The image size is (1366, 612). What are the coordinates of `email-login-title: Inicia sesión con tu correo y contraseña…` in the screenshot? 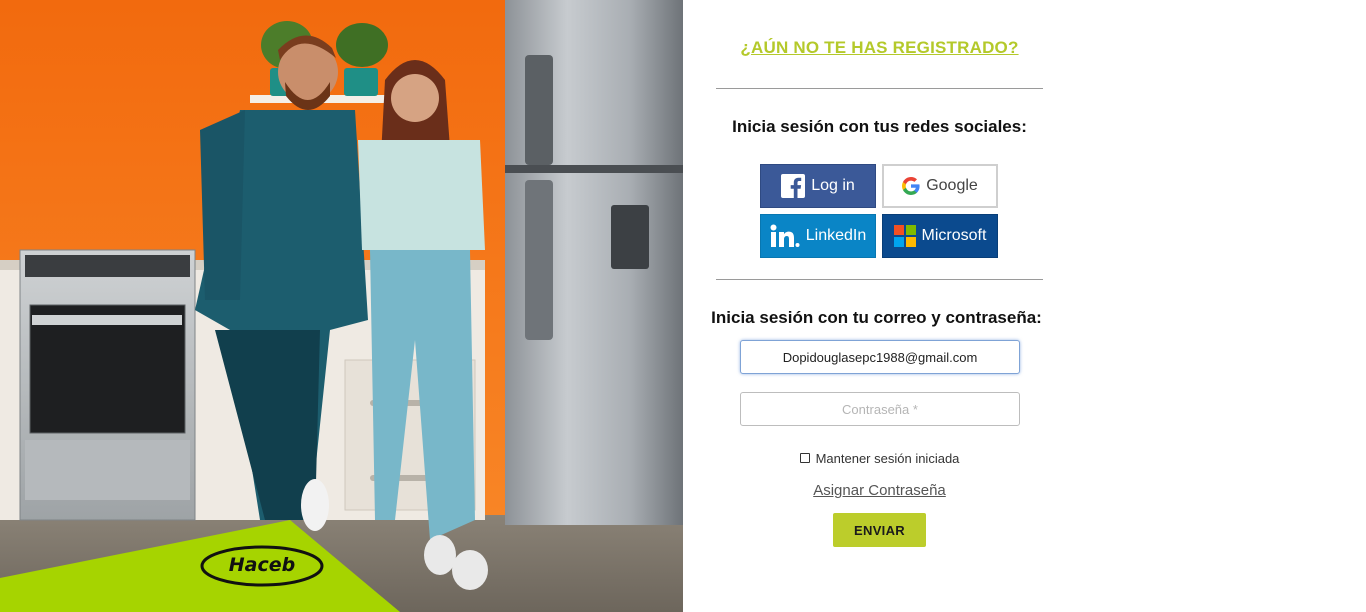 It's located at (876, 317).